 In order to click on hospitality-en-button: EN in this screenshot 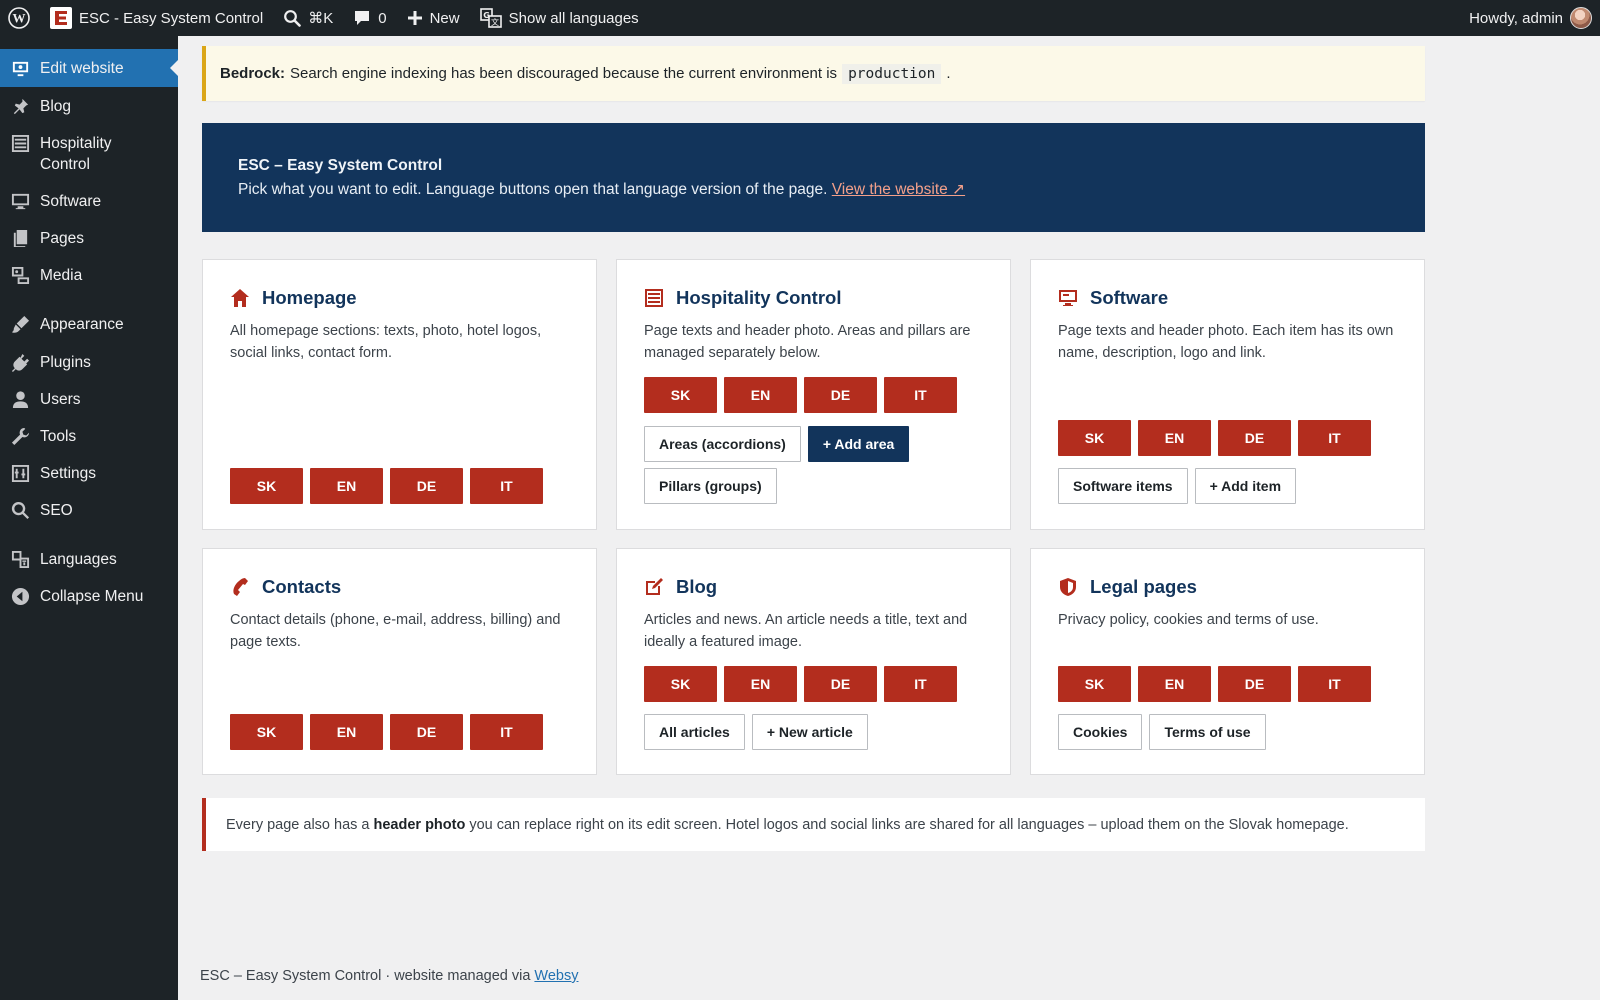, I will do `click(760, 395)`.